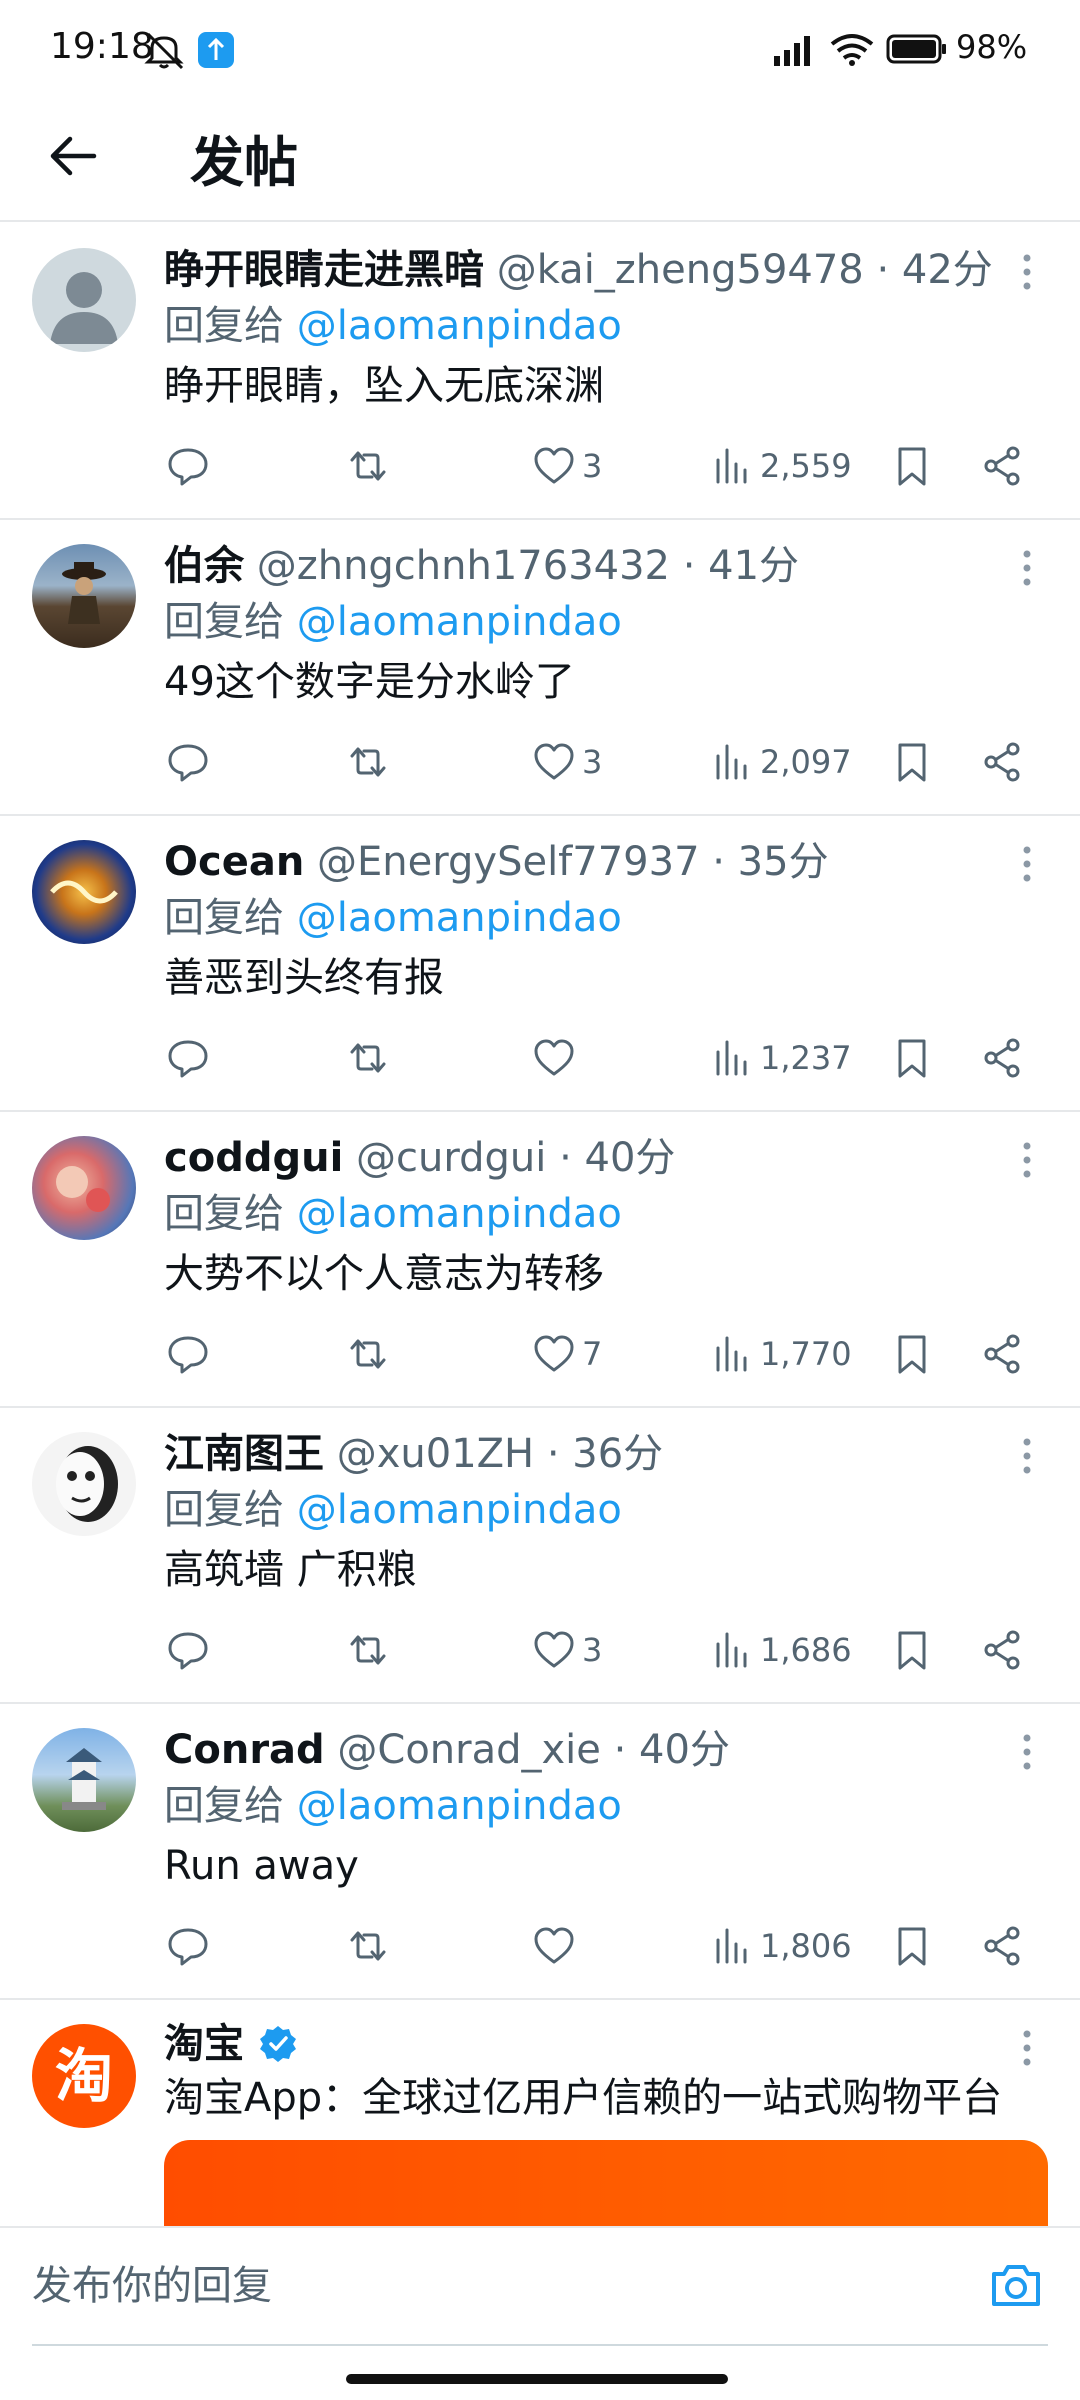 This screenshot has height=2400, width=1080. I want to click on taobao-logo-glyph: 淘, so click(83, 2076).